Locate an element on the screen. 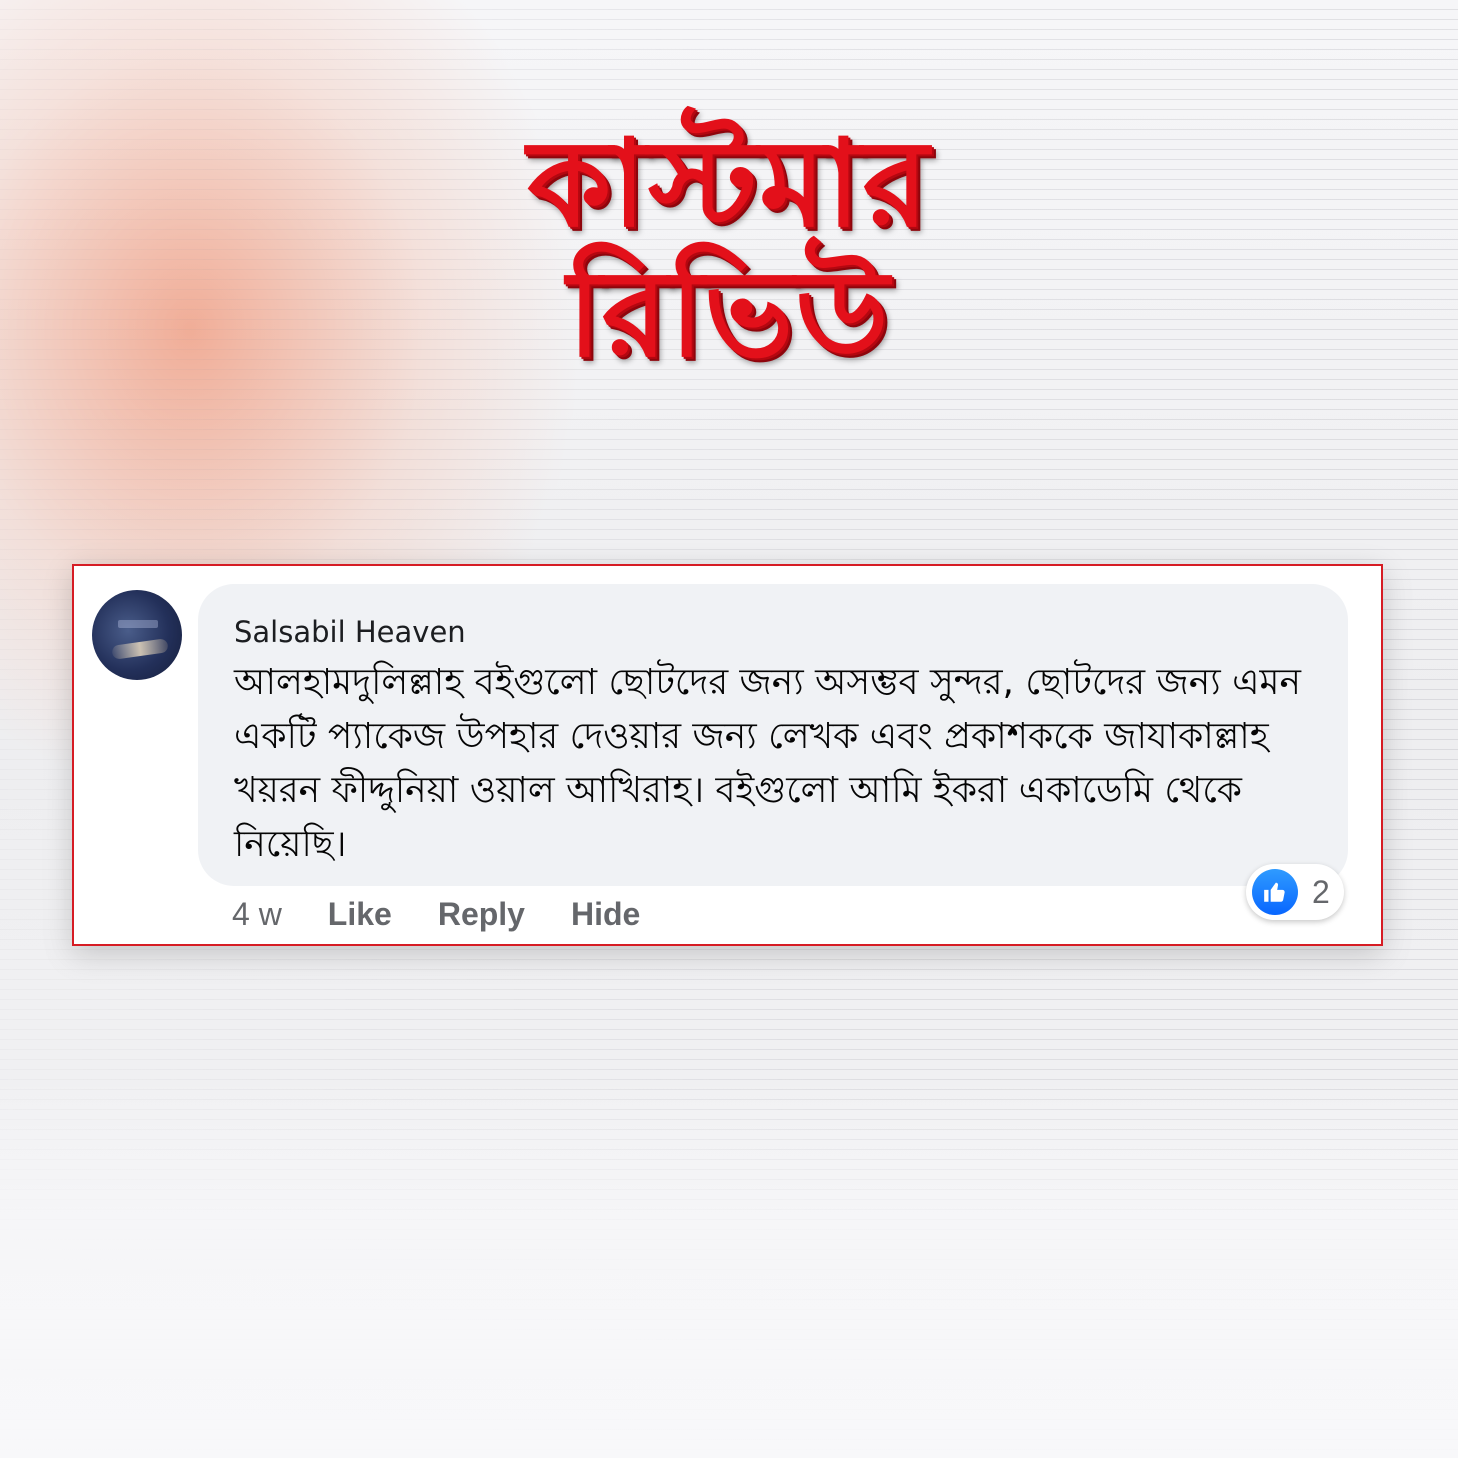 This screenshot has width=1458, height=1458. reaction-count: 2 is located at coordinates (1321, 891).